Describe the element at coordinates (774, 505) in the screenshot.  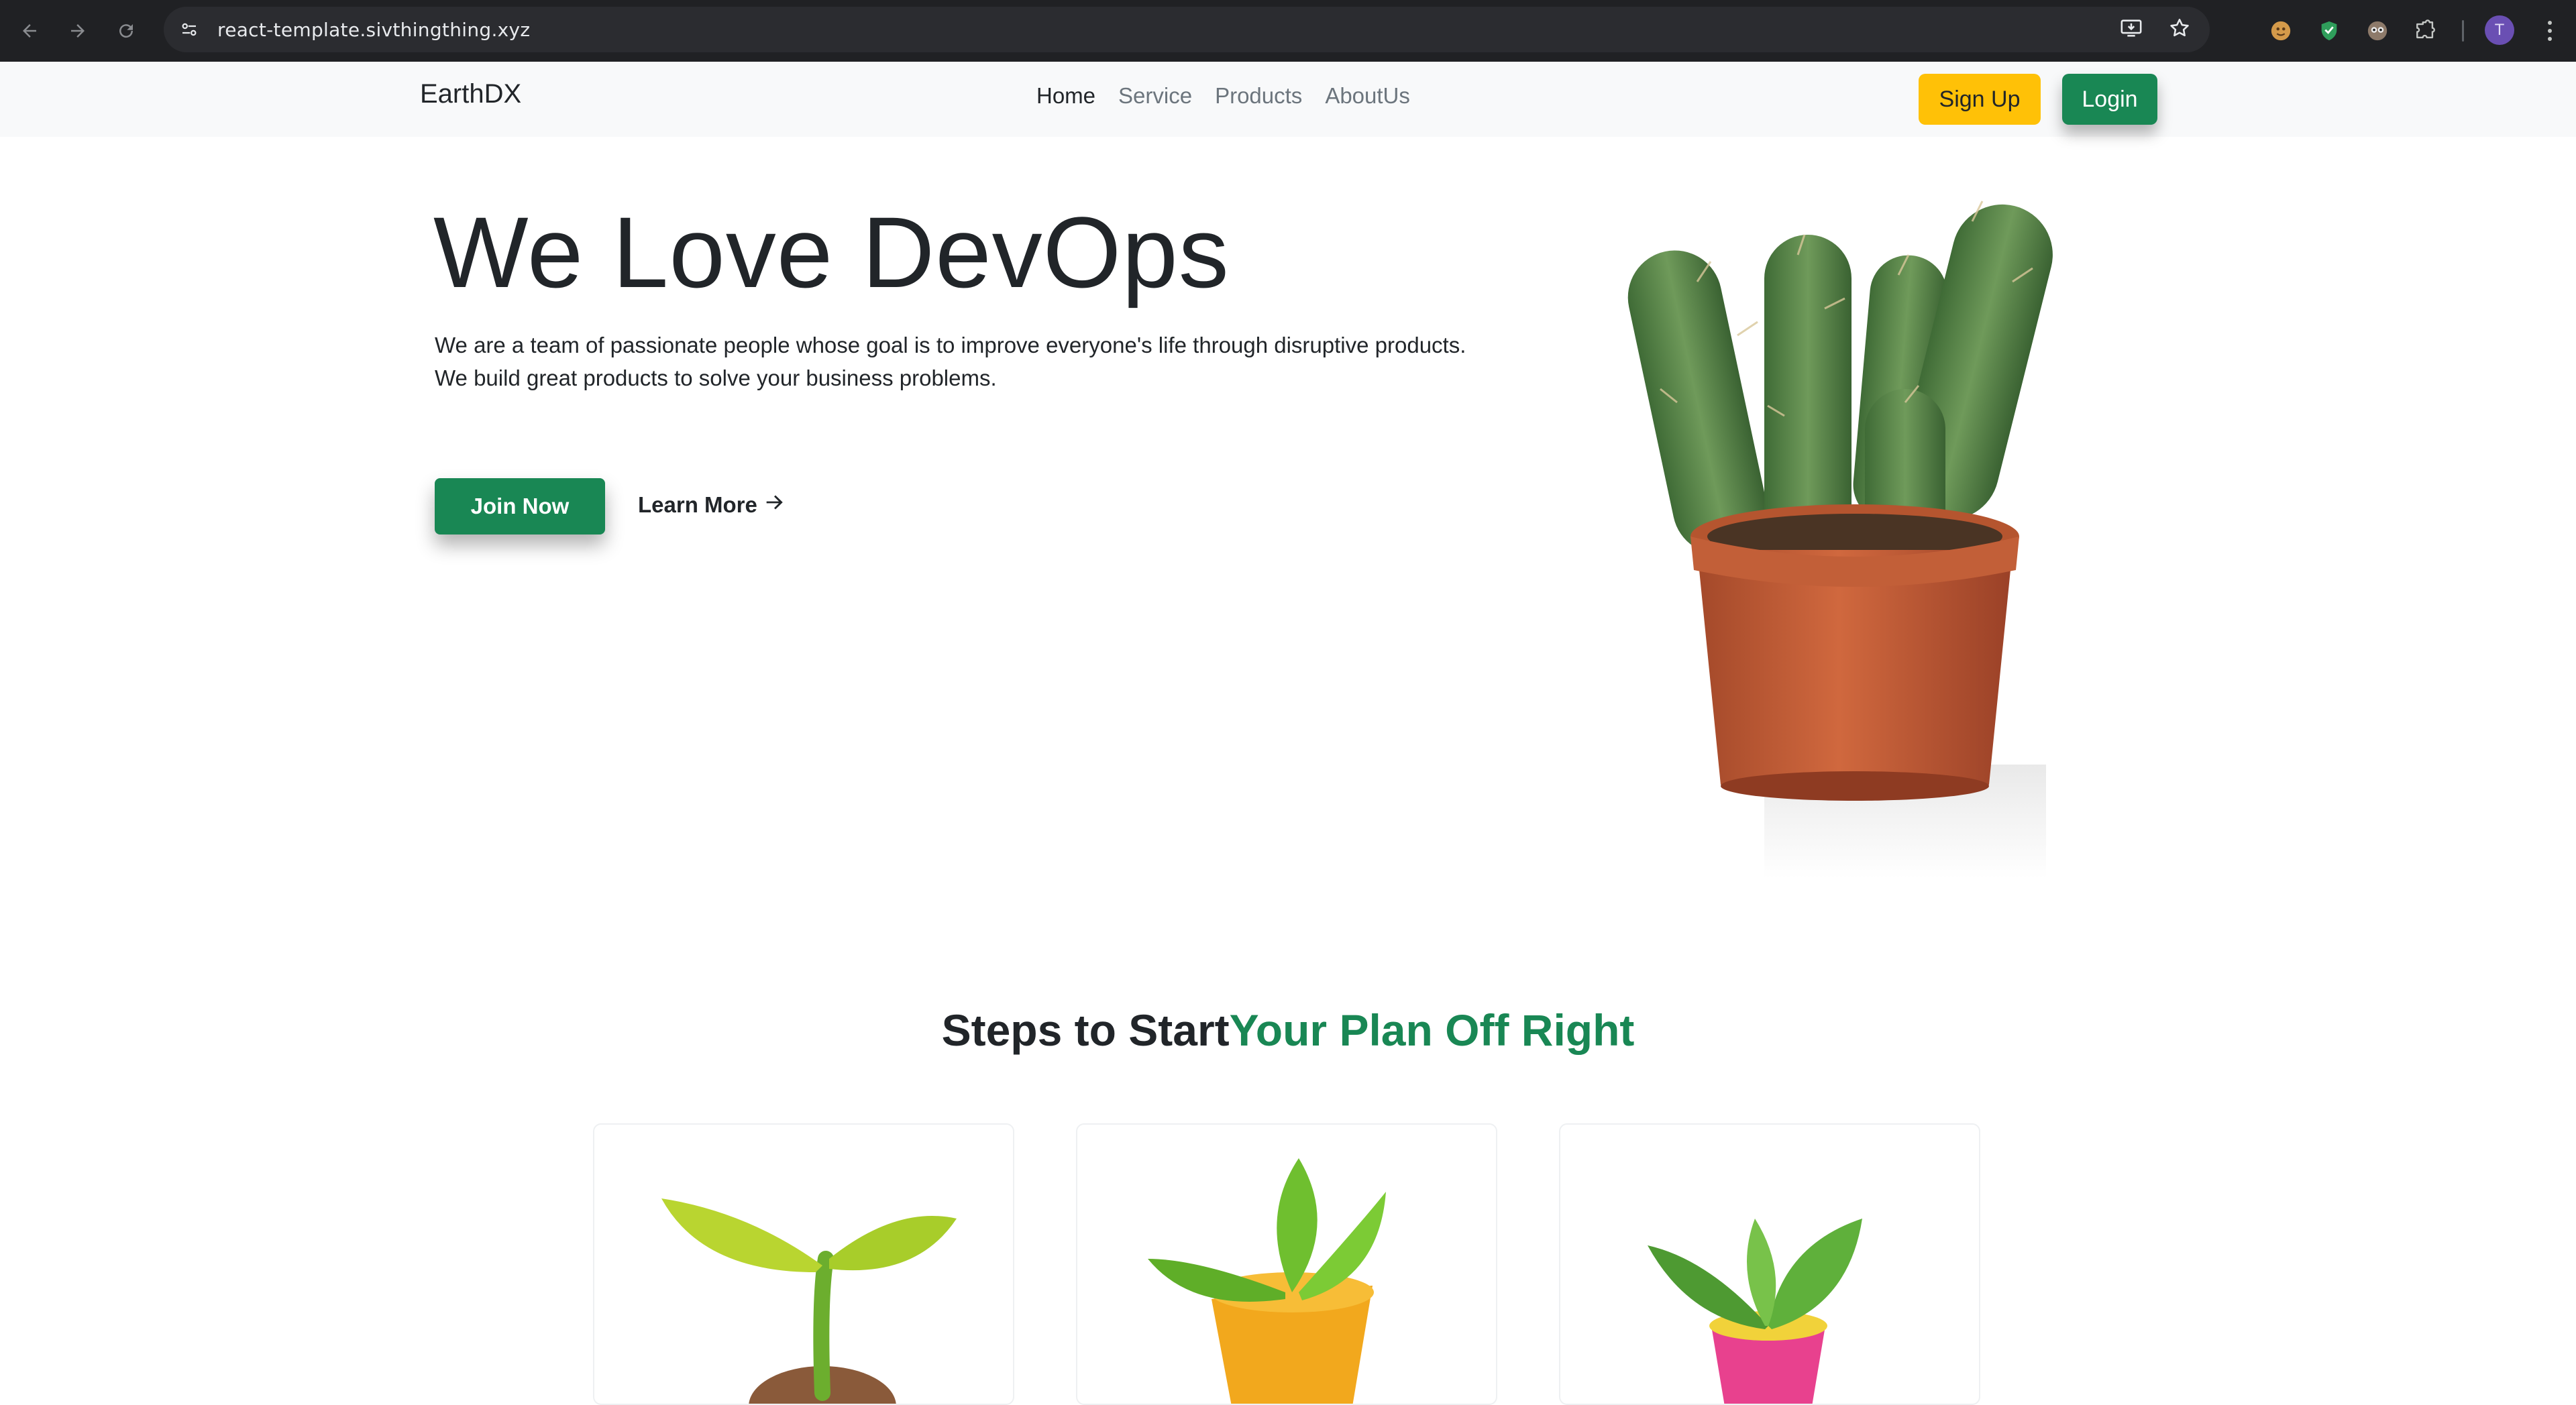
I see `arrow-right-icon` at that location.